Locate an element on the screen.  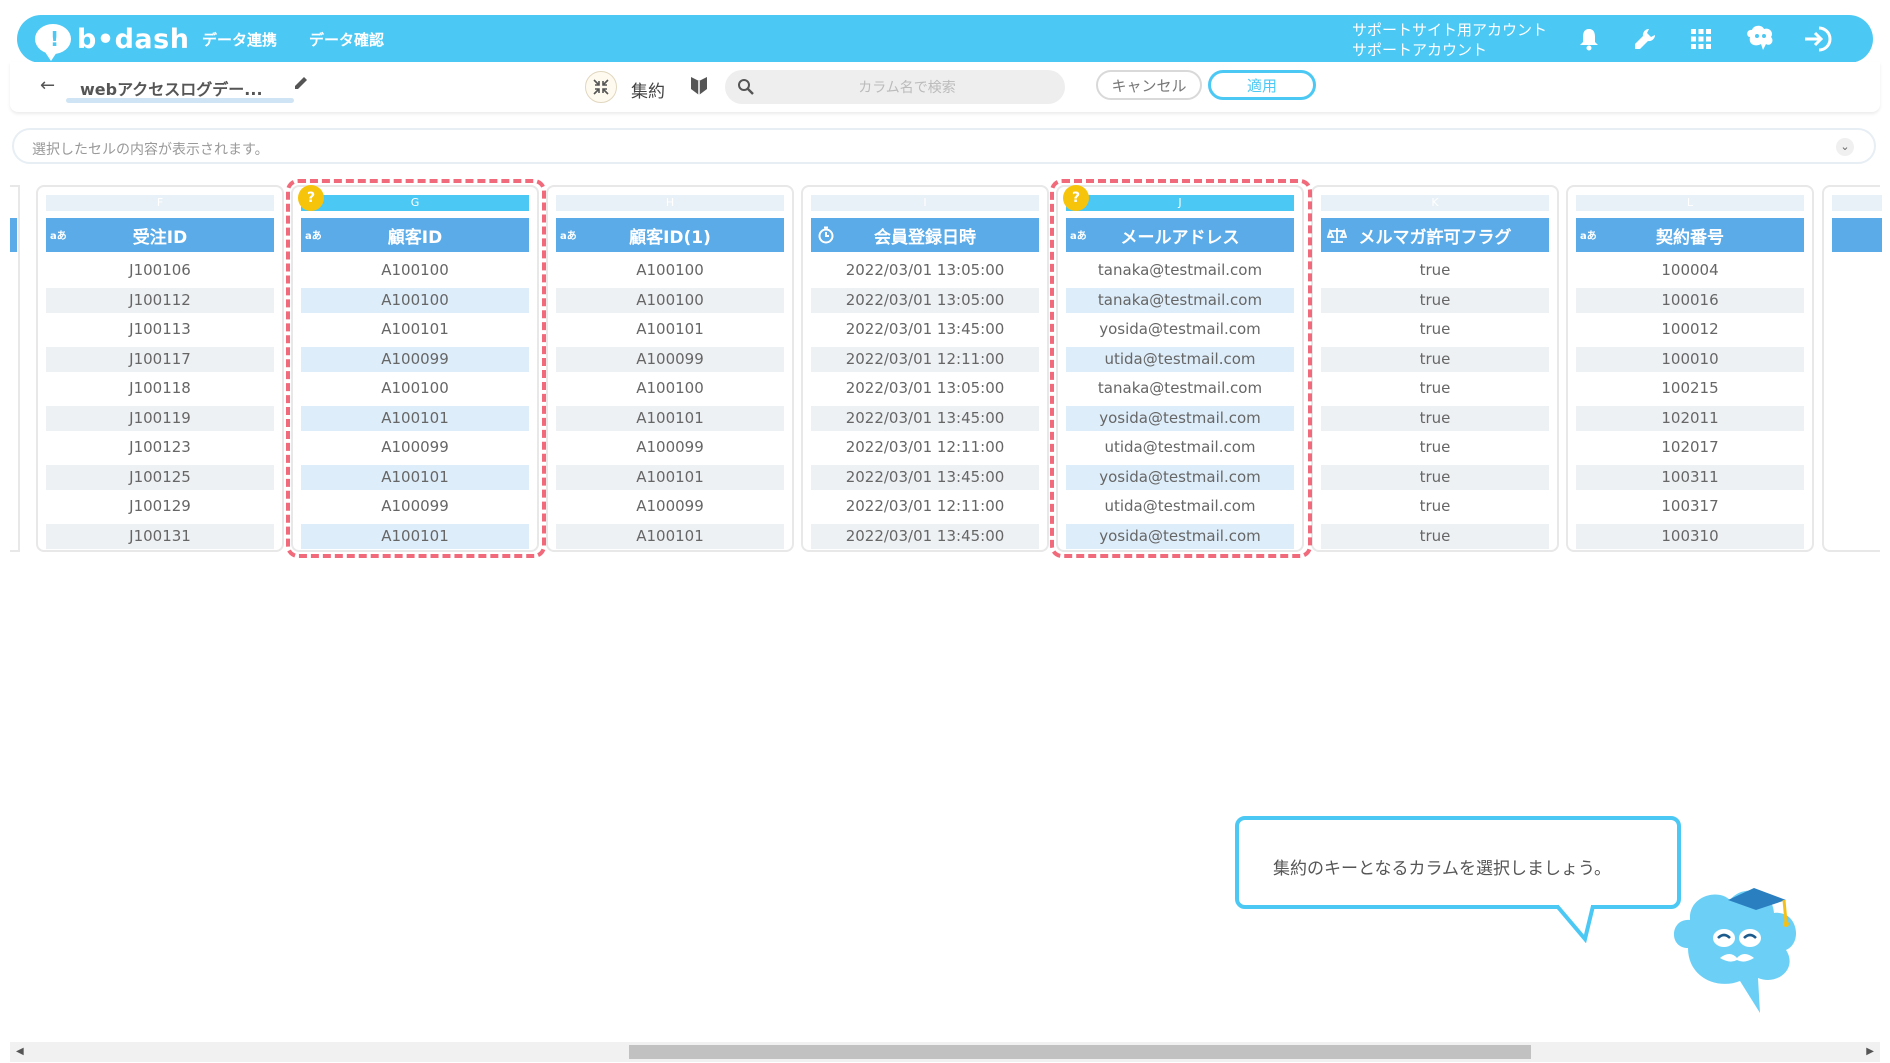
table-cell: 100215 is located at coordinates (1690, 388).